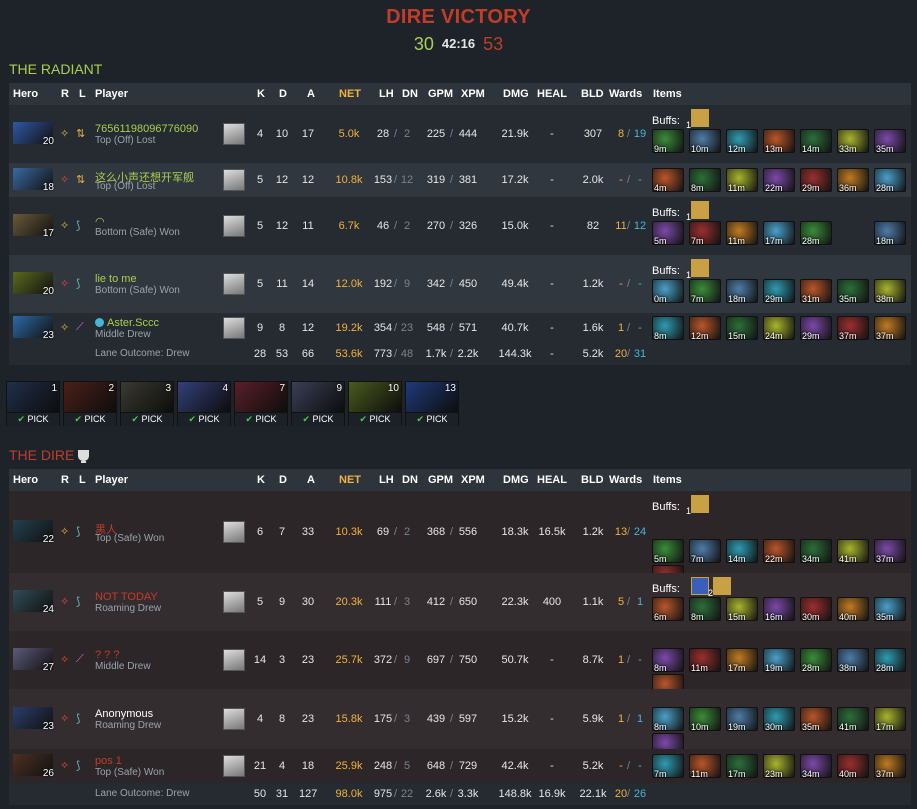  I want to click on item-icon: 0m, so click(668, 291).